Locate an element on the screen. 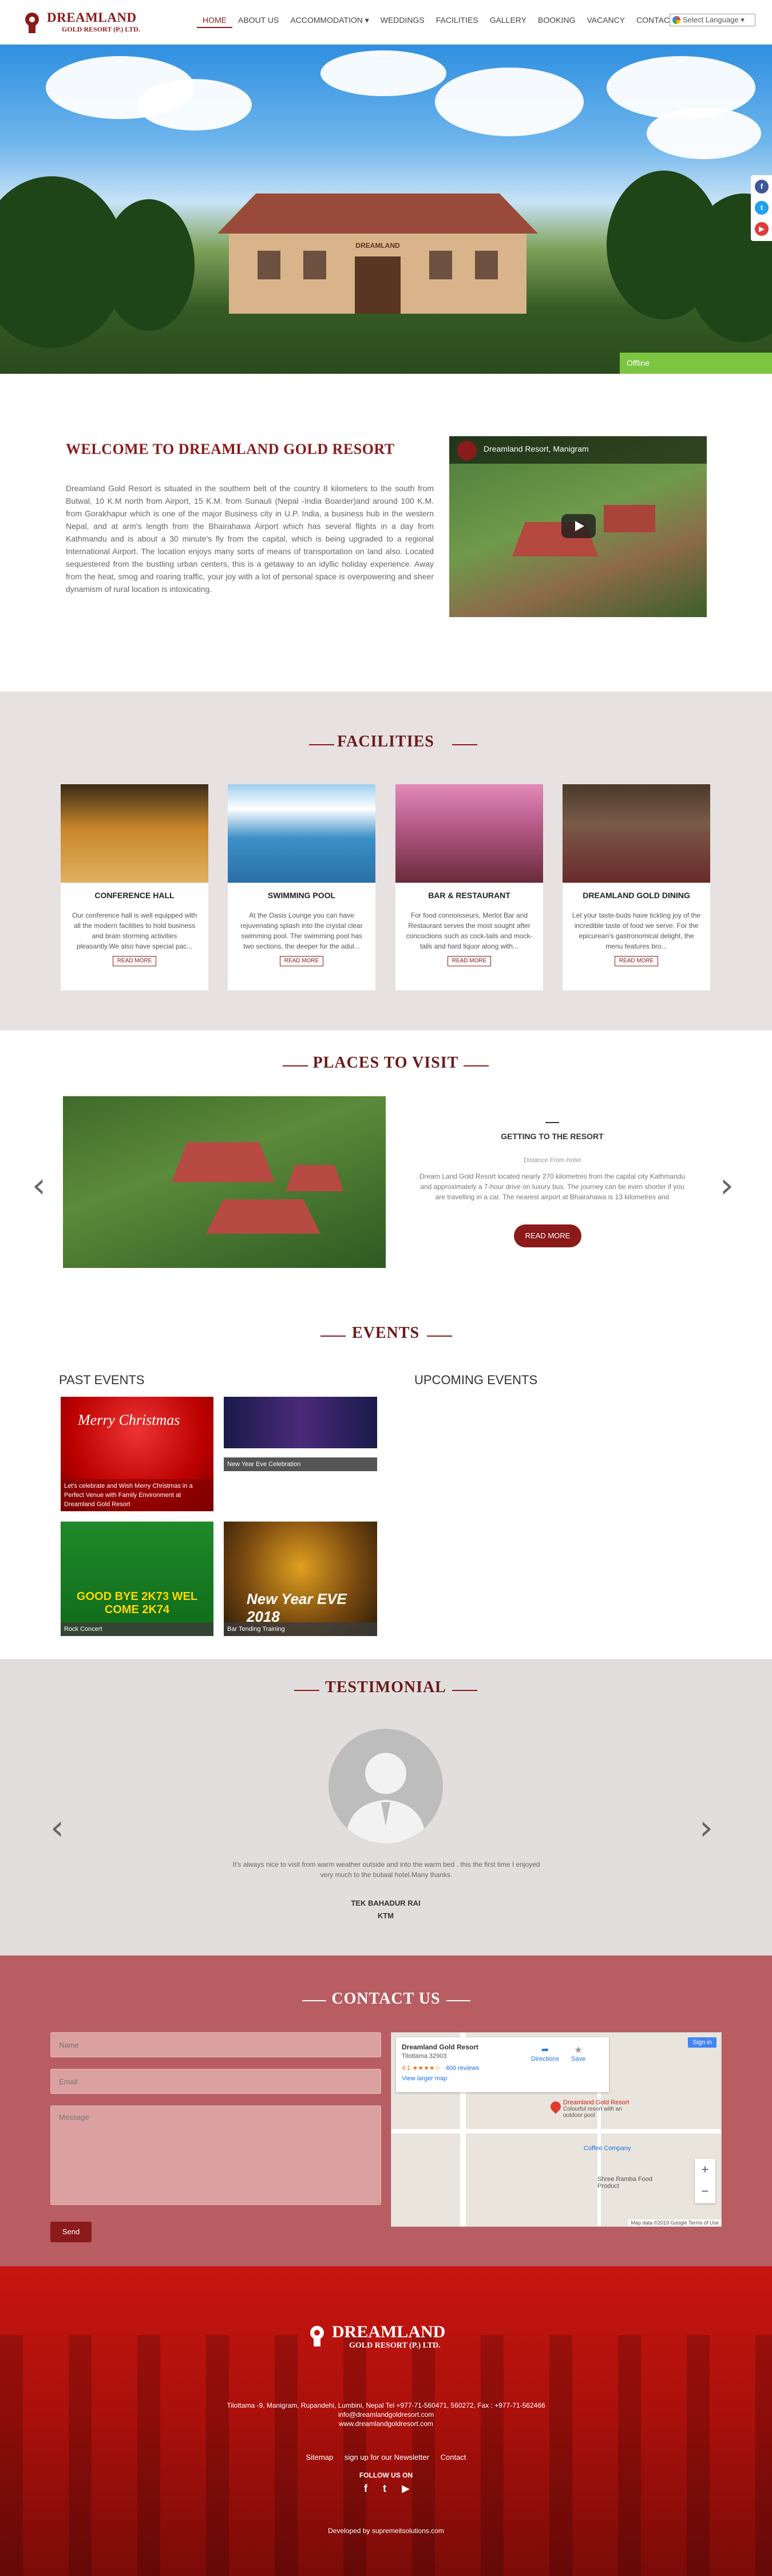 The width and height of the screenshot is (772, 2576). footer-website: www.dreamlandgoldresort.com is located at coordinates (386, 2423).